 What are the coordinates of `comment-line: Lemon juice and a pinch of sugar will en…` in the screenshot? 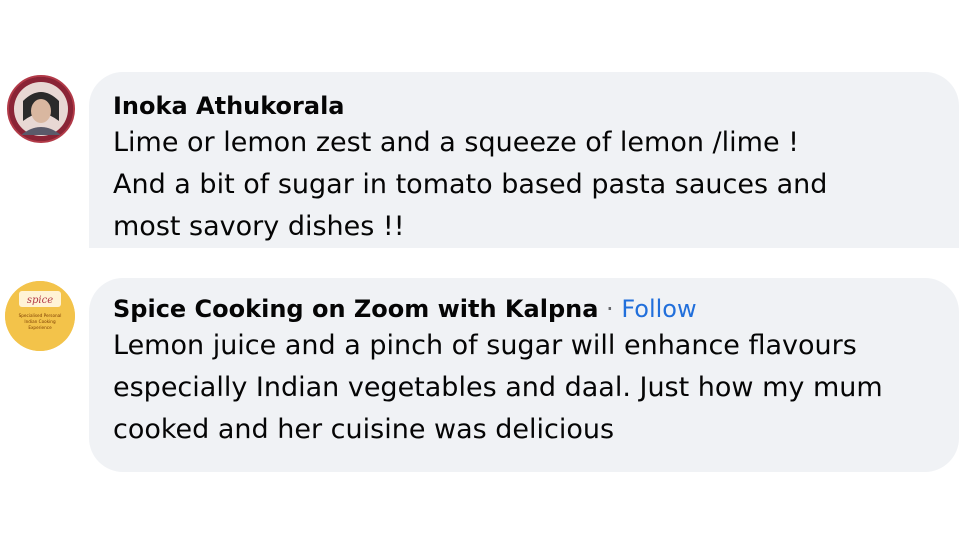 It's located at (485, 345).